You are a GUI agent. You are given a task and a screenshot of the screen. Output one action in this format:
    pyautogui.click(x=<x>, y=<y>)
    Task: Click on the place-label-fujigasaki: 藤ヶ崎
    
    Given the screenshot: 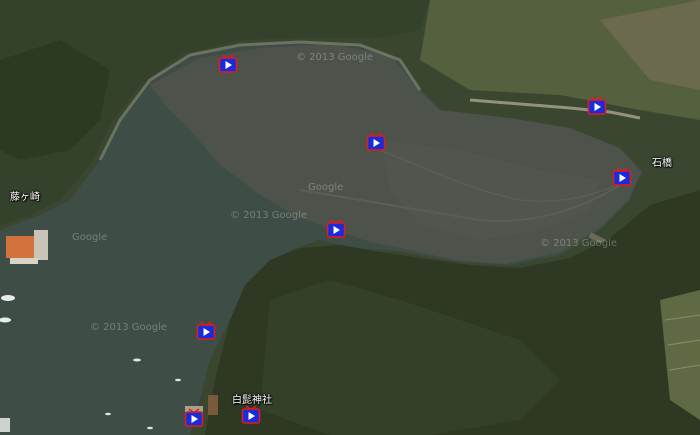 What is the action you would take?
    pyautogui.click(x=25, y=197)
    